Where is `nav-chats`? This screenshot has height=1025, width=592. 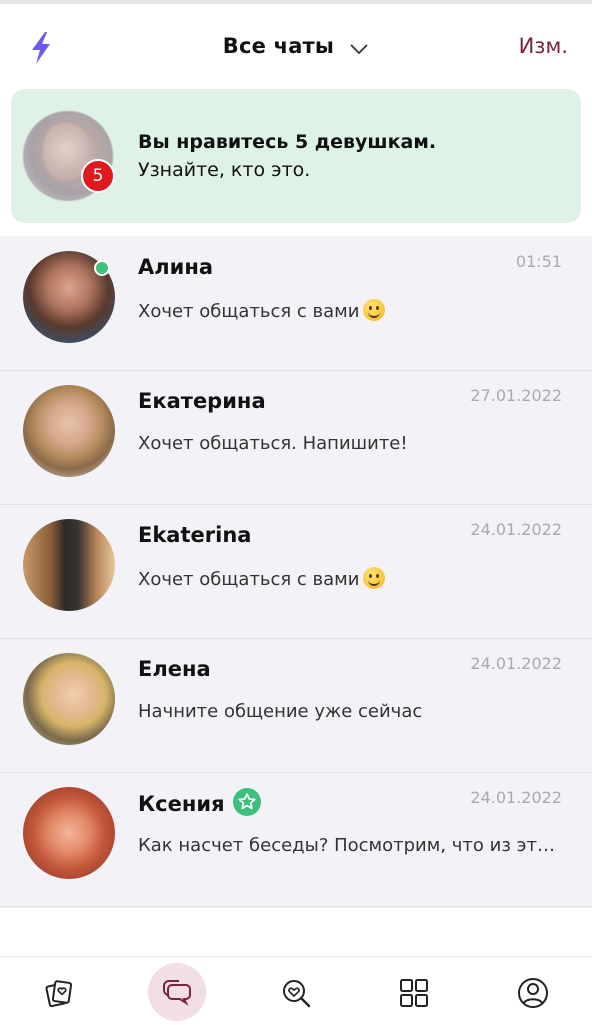
nav-chats is located at coordinates (177, 992).